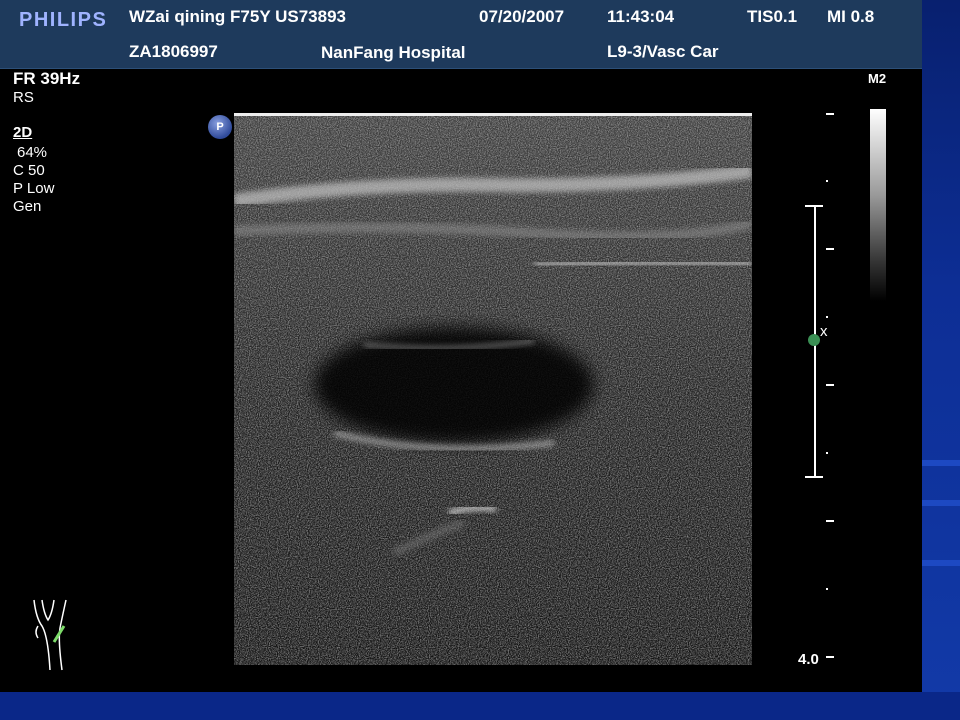 The height and width of the screenshot is (720, 960). Describe the element at coordinates (50, 635) in the screenshot. I see `carotid-body-marker-icon` at that location.